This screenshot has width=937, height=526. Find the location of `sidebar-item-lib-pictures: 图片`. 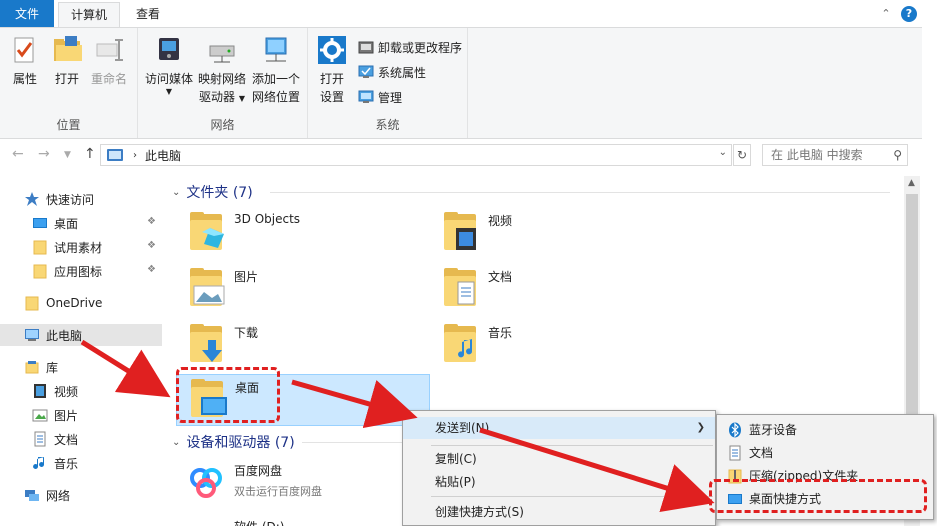

sidebar-item-lib-pictures: 图片 is located at coordinates (81, 415).